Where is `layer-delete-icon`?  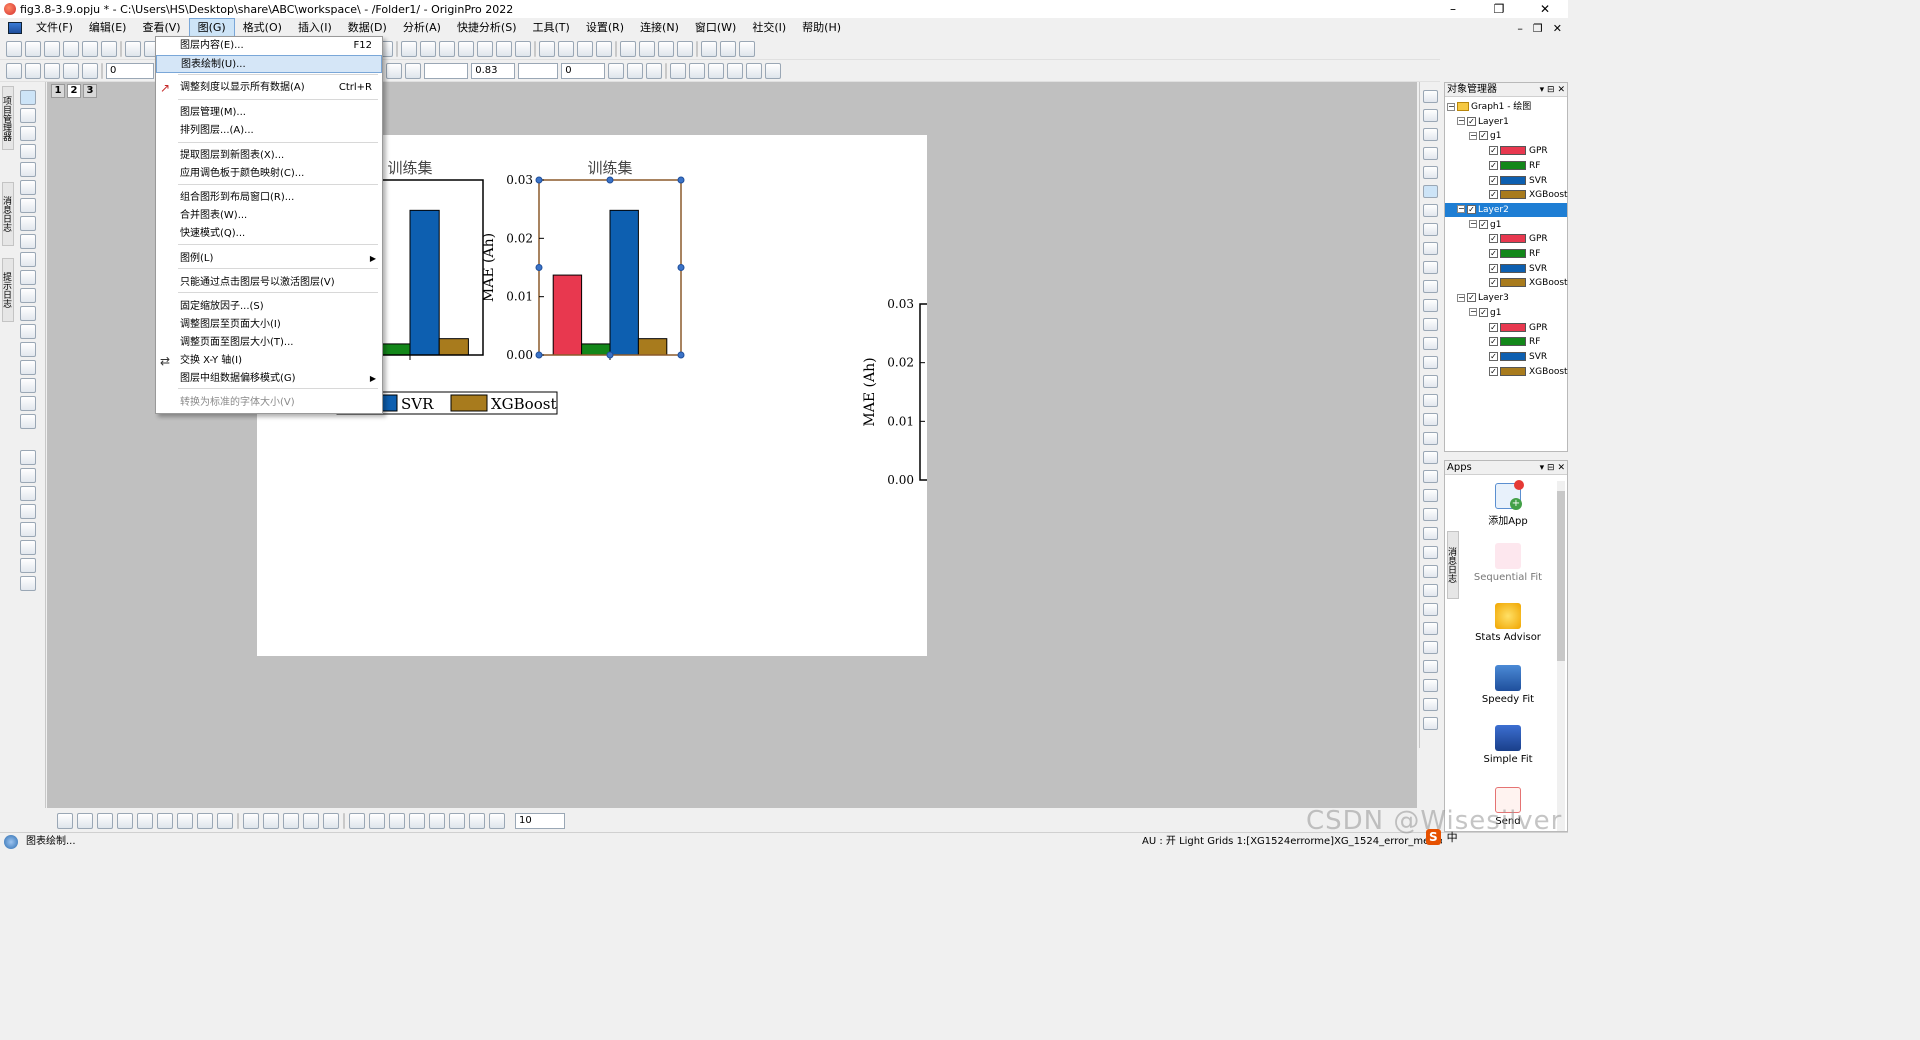 layer-delete-icon is located at coordinates (1430, 571).